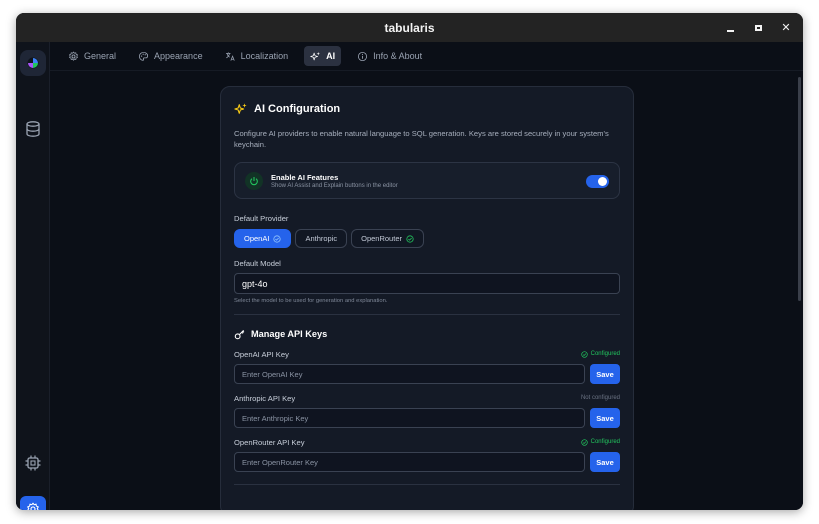 The image size is (819, 524). I want to click on settings-nav-button, so click(33, 503).